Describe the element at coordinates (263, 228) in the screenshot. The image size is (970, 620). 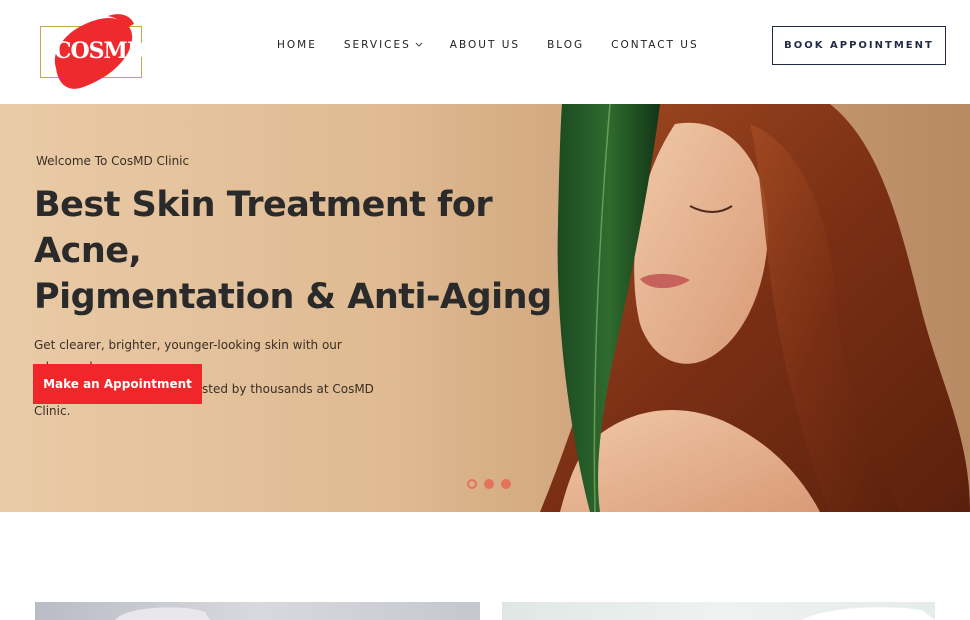
I see `headline-line: Best Skin Treatment for Acne,` at that location.